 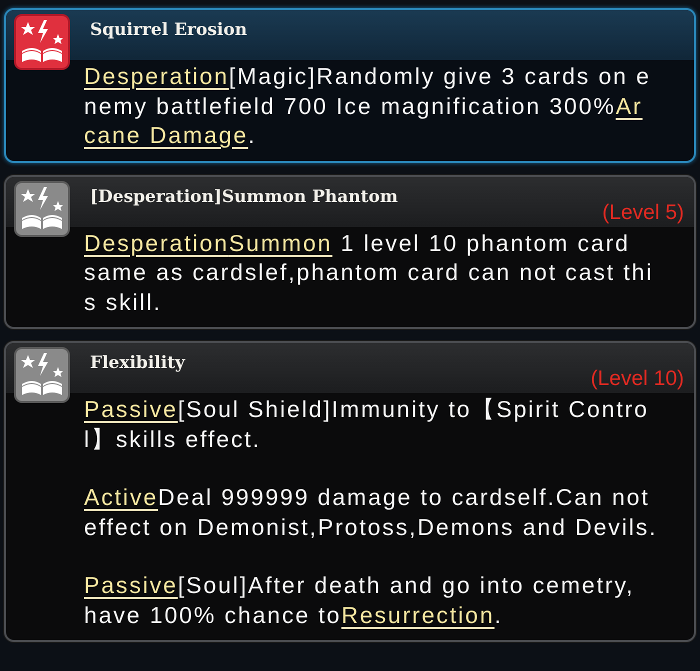 I want to click on skill-level: (Level 10), so click(x=637, y=379).